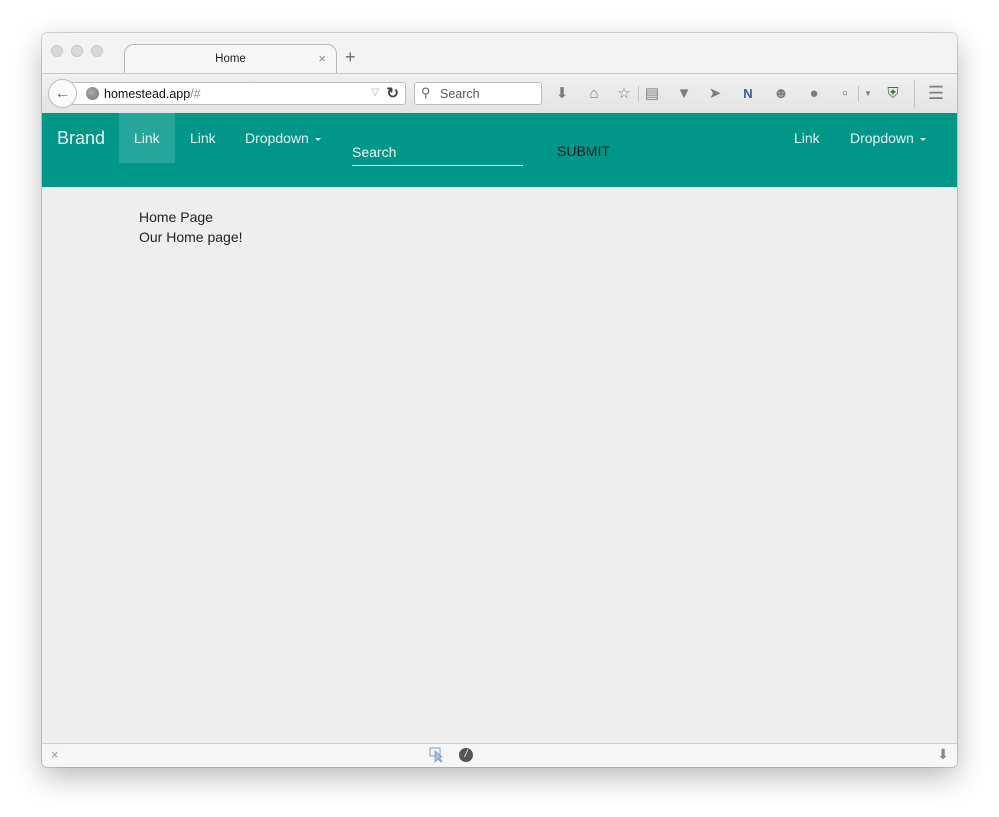  What do you see at coordinates (936, 93) in the screenshot?
I see `menu-icon: ☰` at bounding box center [936, 93].